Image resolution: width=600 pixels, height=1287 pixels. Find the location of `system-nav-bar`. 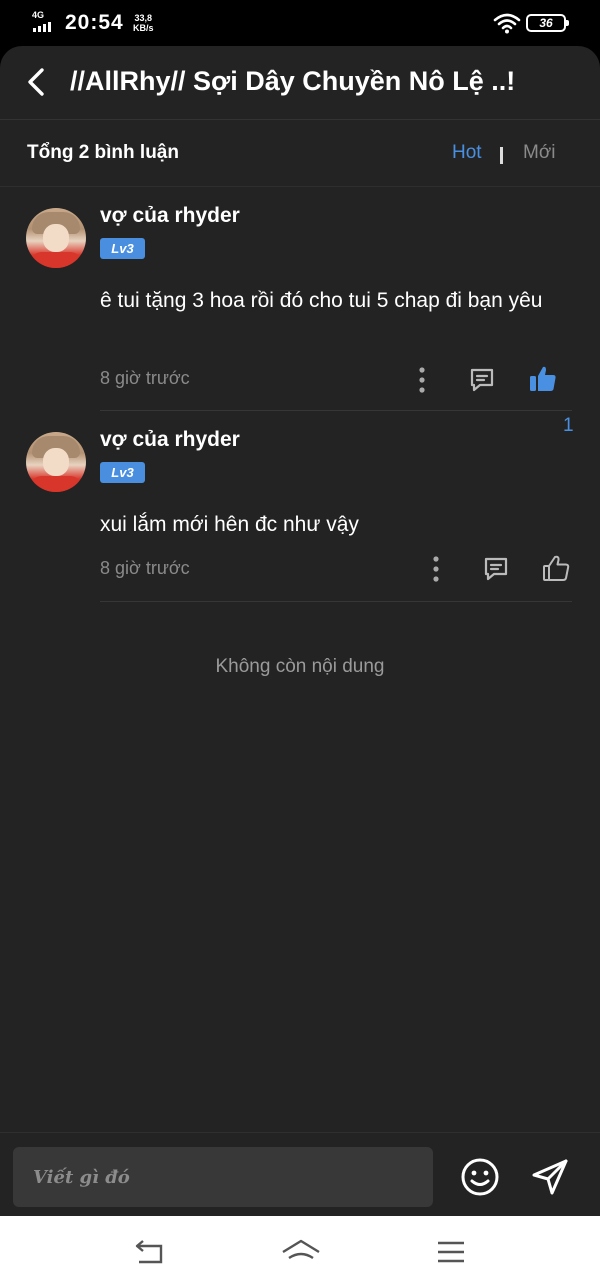

system-nav-bar is located at coordinates (300, 1251).